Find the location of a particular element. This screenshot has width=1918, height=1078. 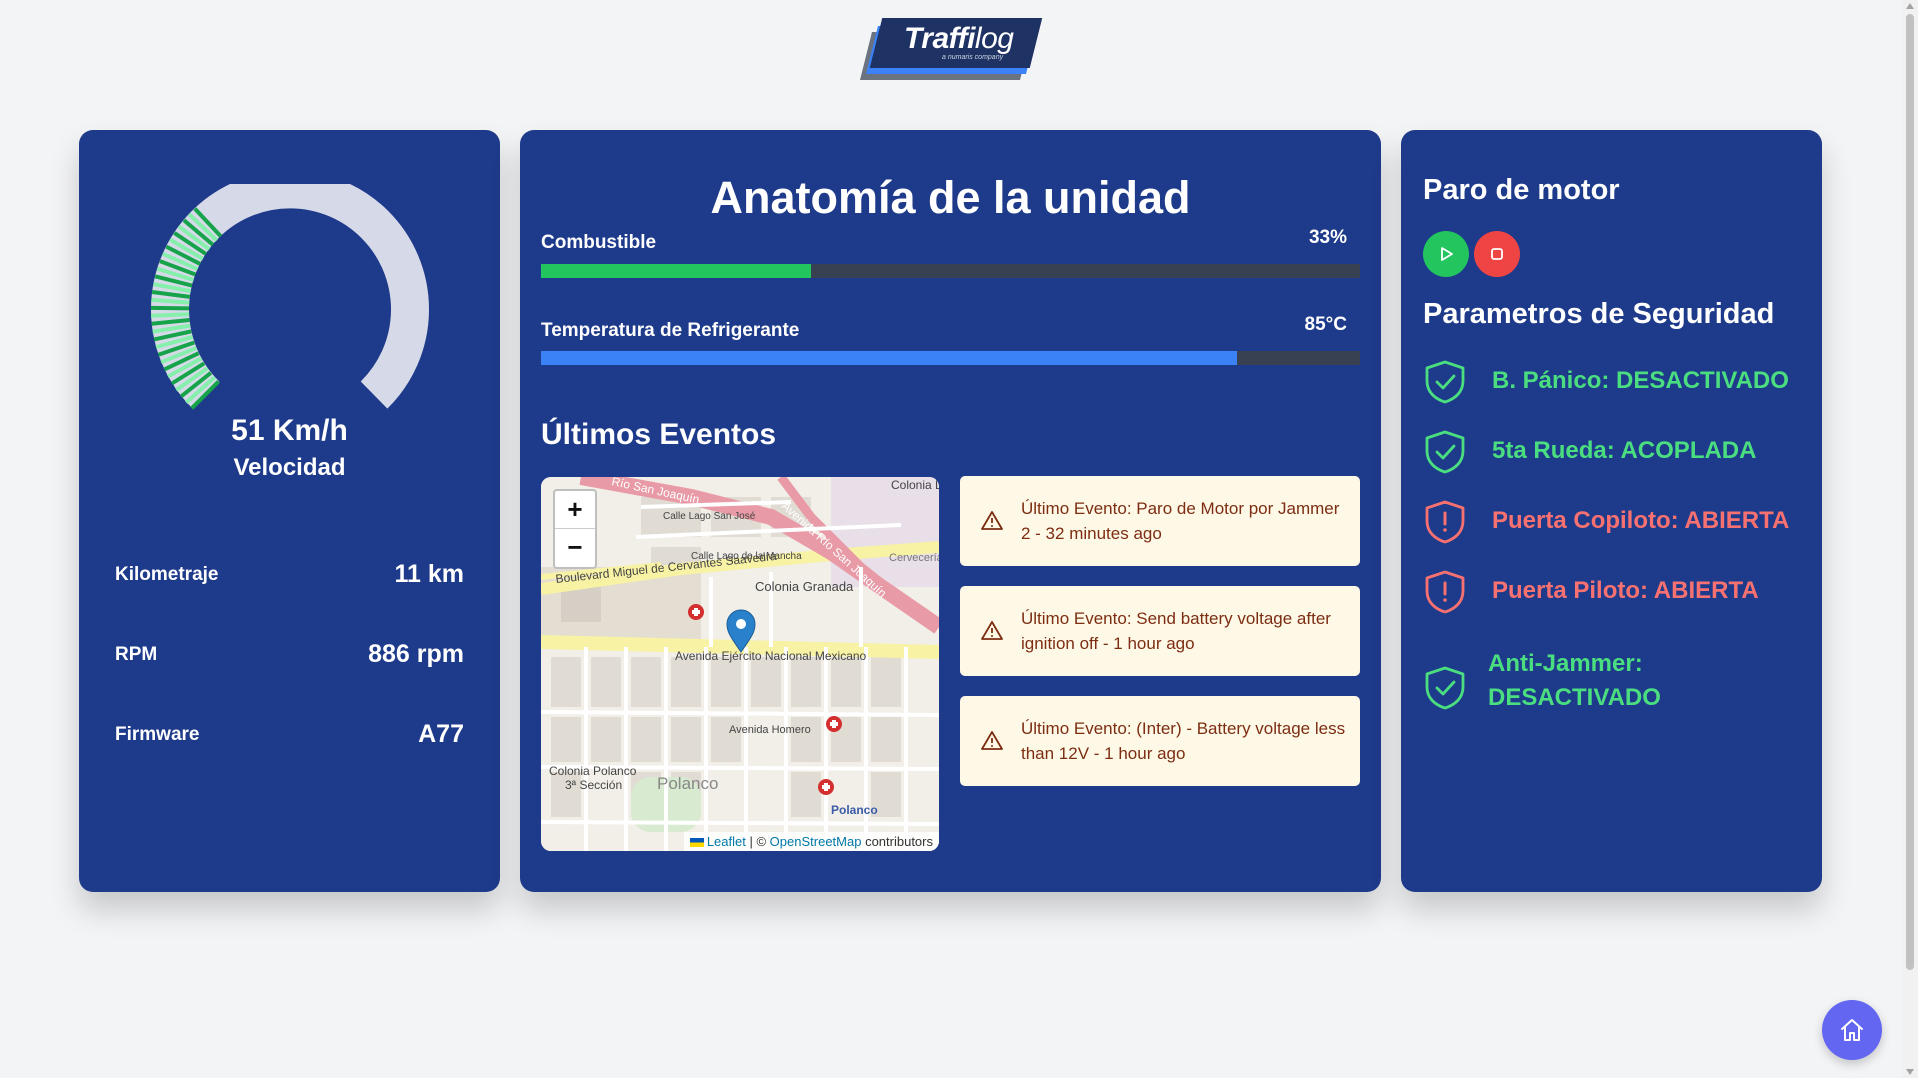

coolant-bar is located at coordinates (950, 358).